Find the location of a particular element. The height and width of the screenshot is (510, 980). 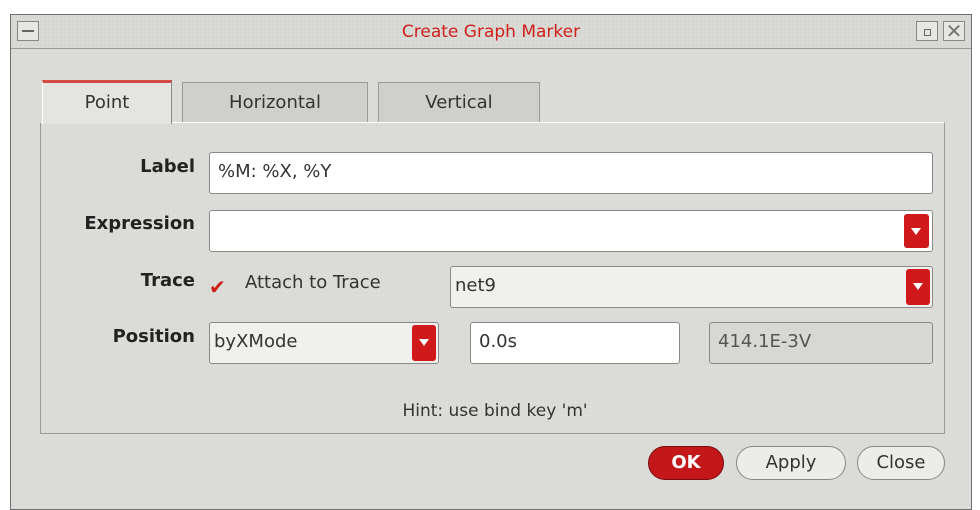

tab-horizontal: Horizontal is located at coordinates (275, 102).